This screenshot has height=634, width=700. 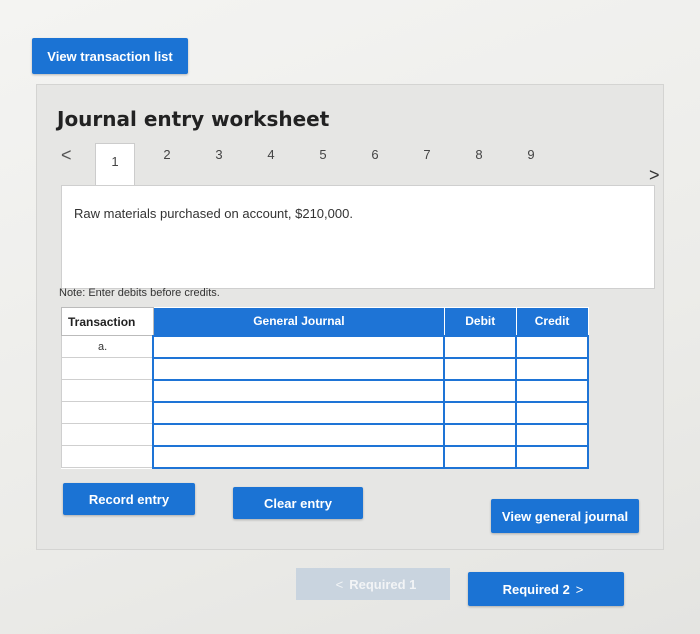 What do you see at coordinates (654, 175) in the screenshot?
I see `next-arrow-icon: >` at bounding box center [654, 175].